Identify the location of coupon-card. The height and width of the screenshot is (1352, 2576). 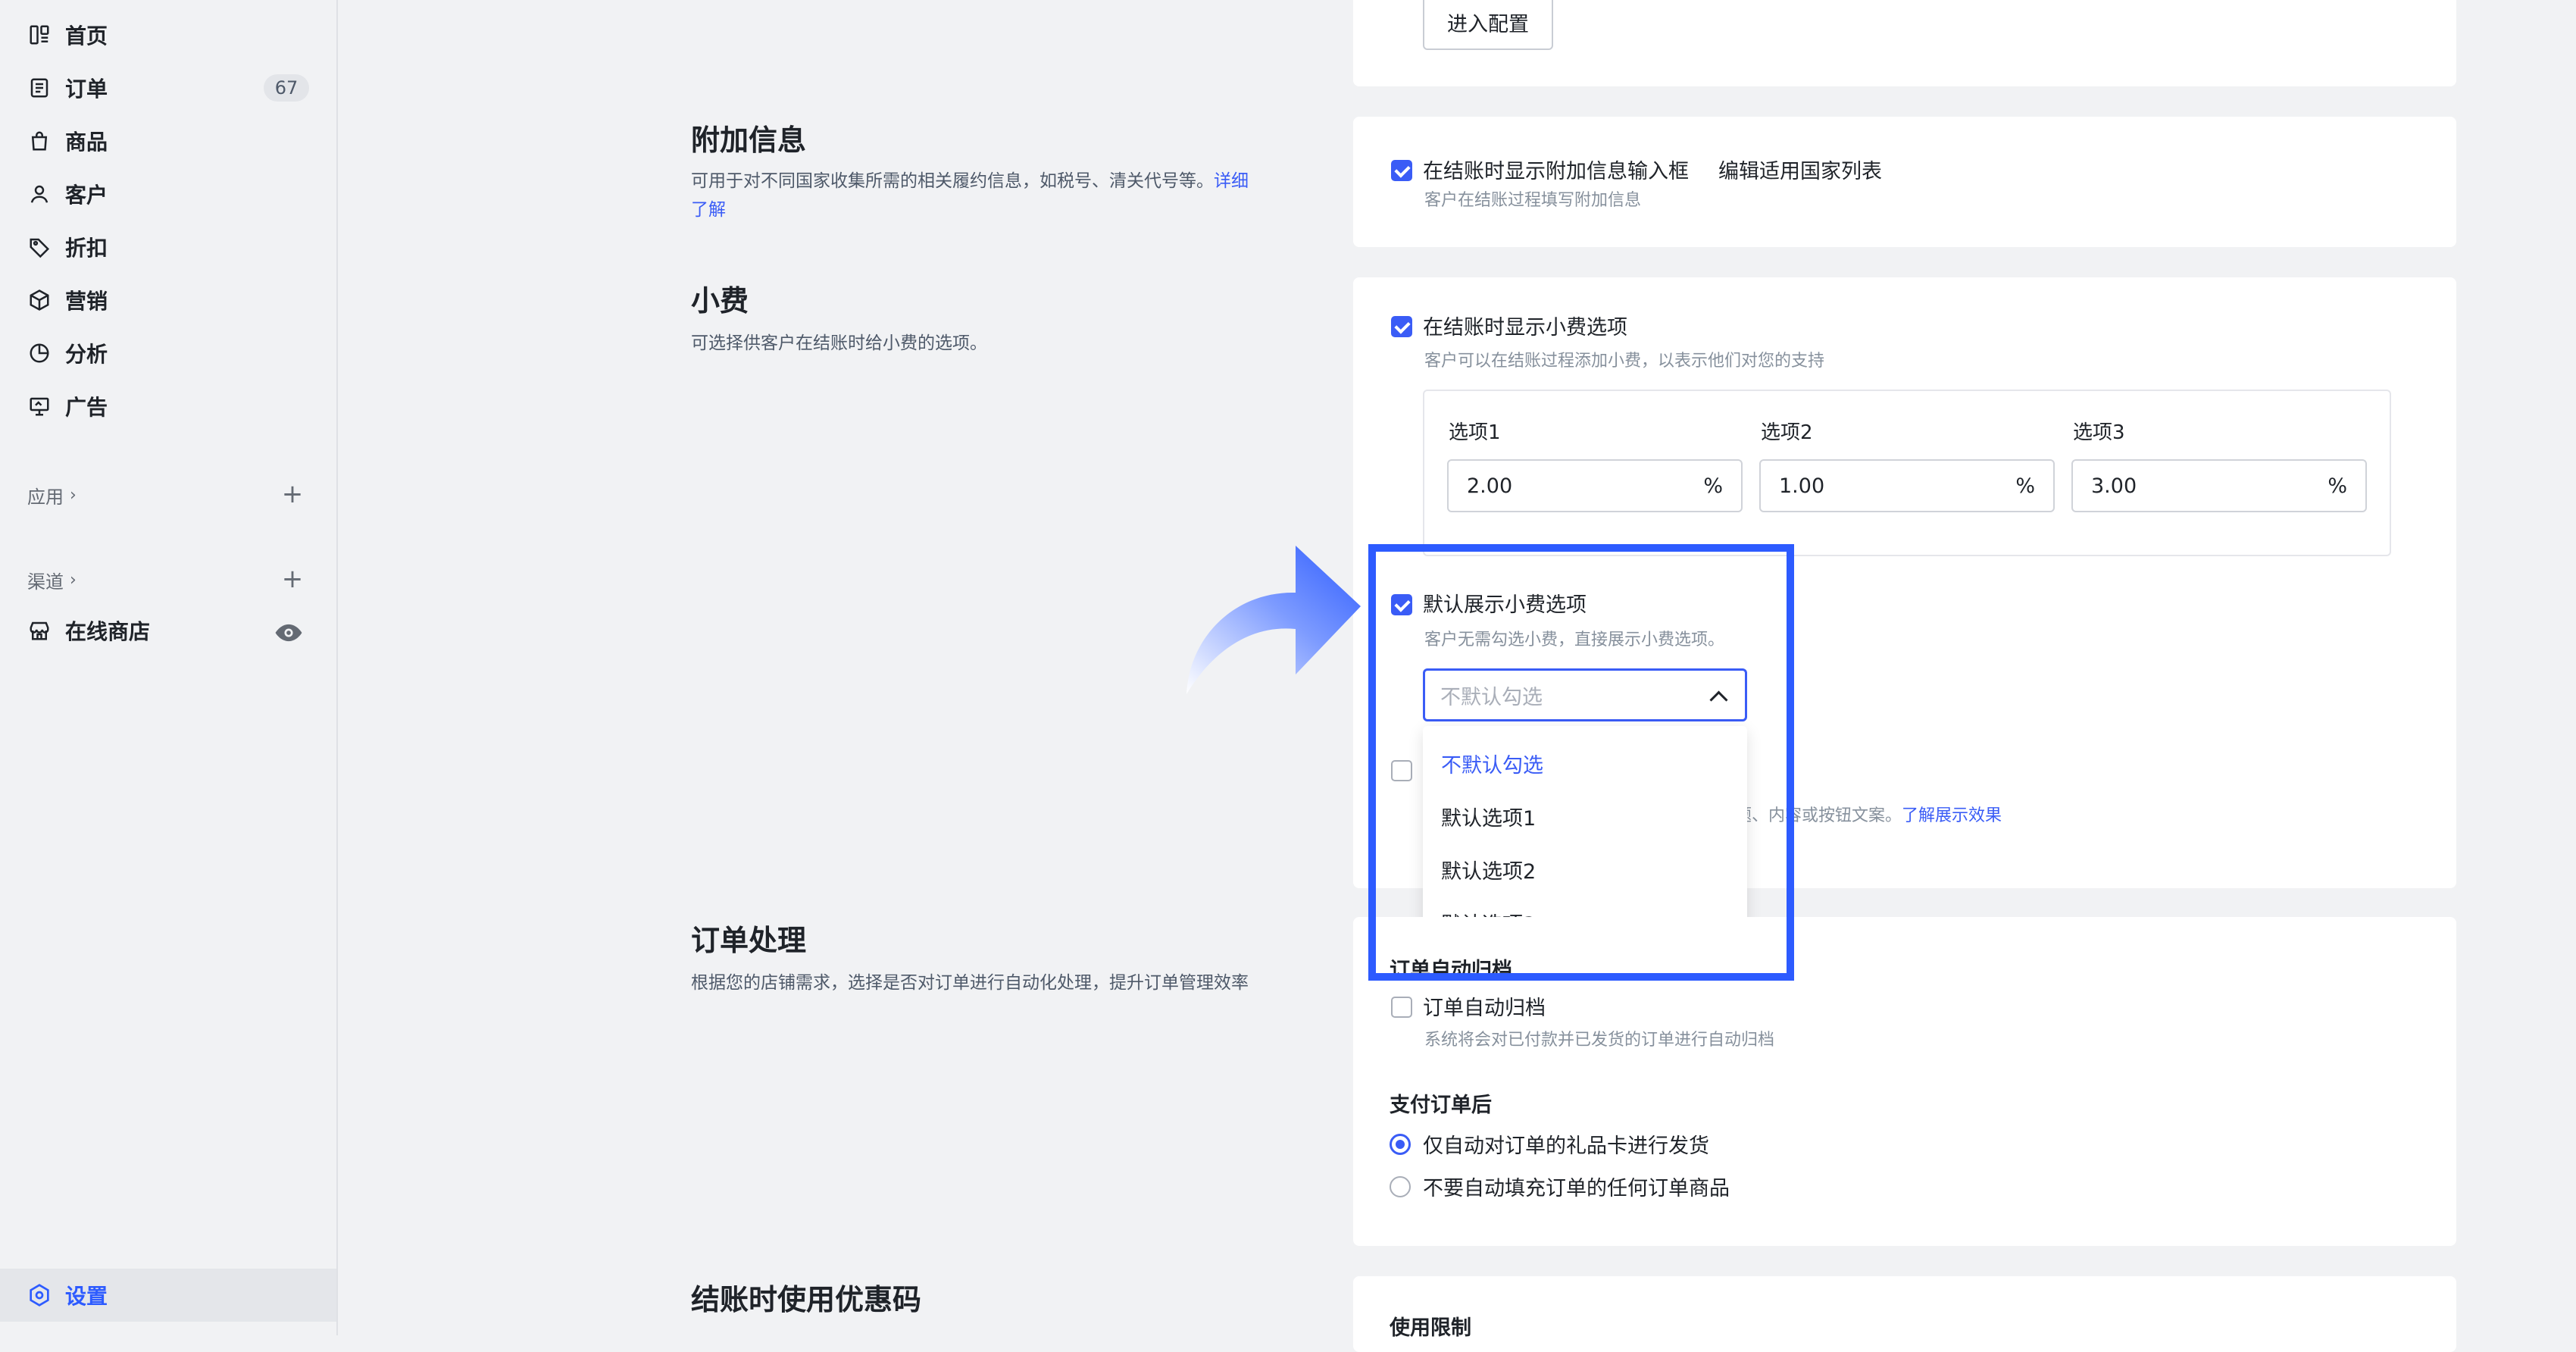
(1904, 1314).